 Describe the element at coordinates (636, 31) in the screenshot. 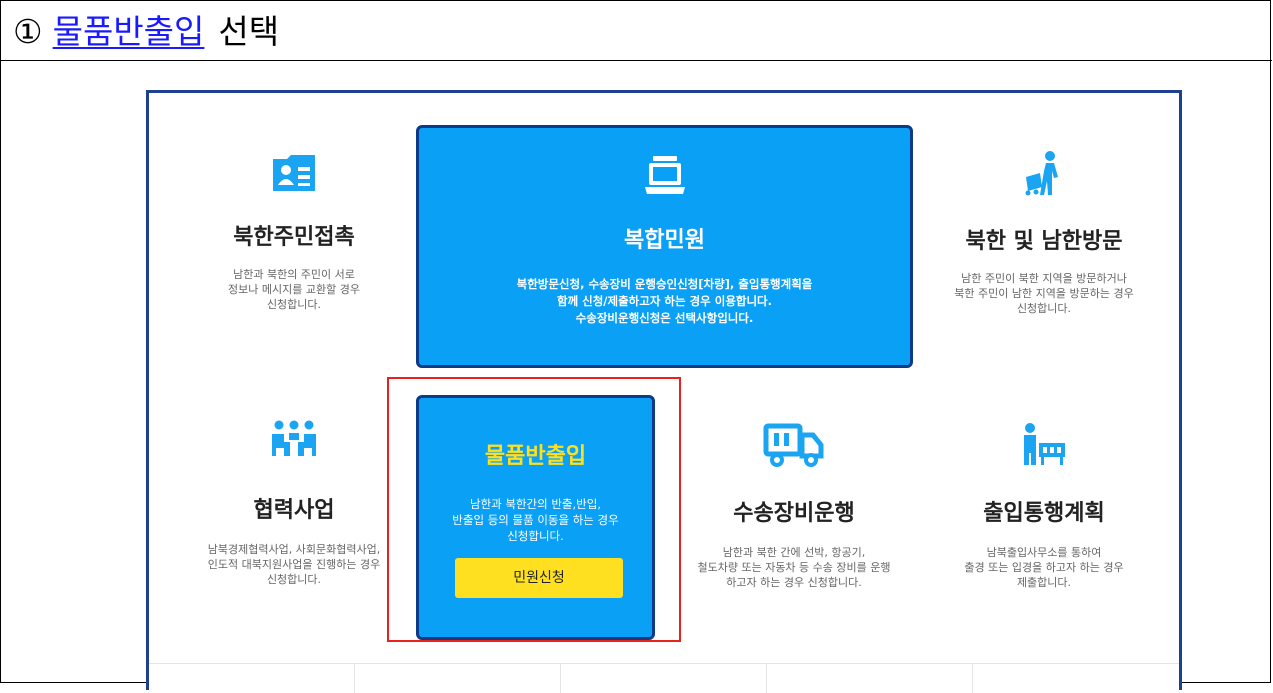

I see `document-header: ① 물품반출입 선택` at that location.